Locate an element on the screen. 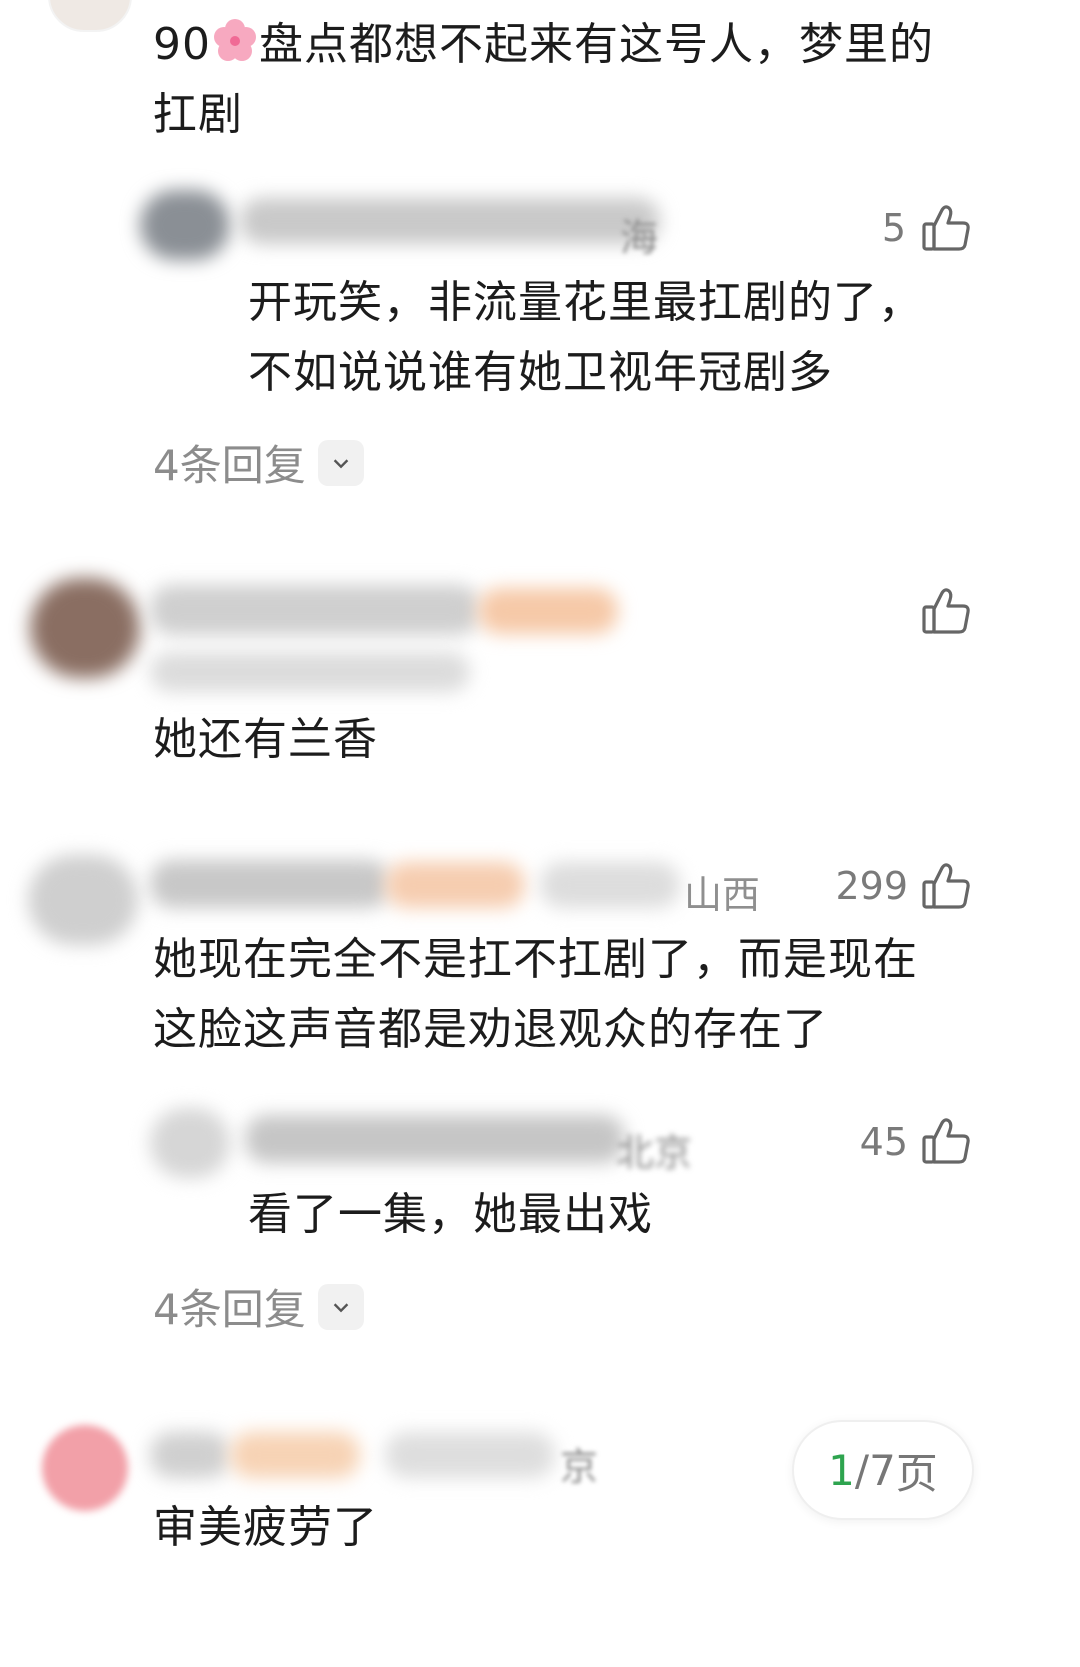 This screenshot has height=1667, width=1080. current-page: 1 is located at coordinates (841, 1470).